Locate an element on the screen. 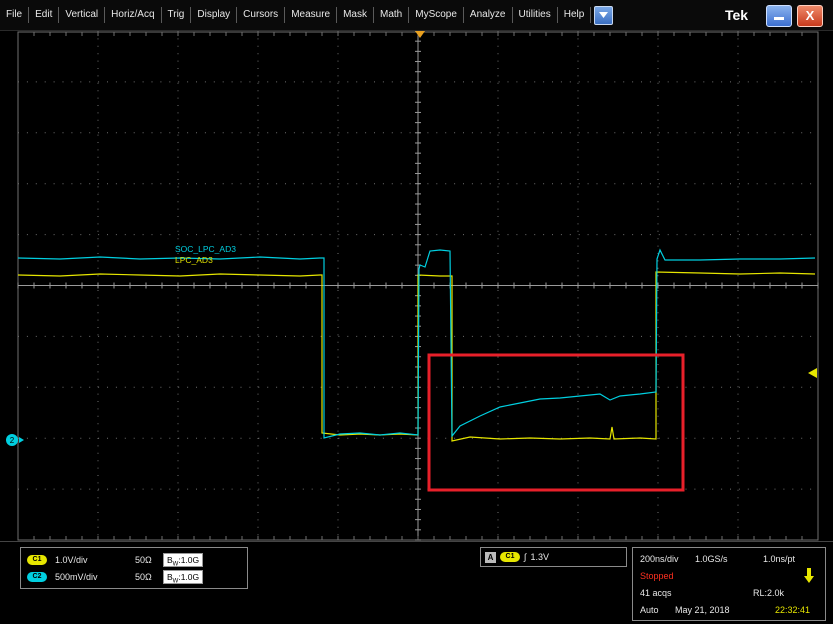 The height and width of the screenshot is (624, 833). close-button: X is located at coordinates (810, 16).